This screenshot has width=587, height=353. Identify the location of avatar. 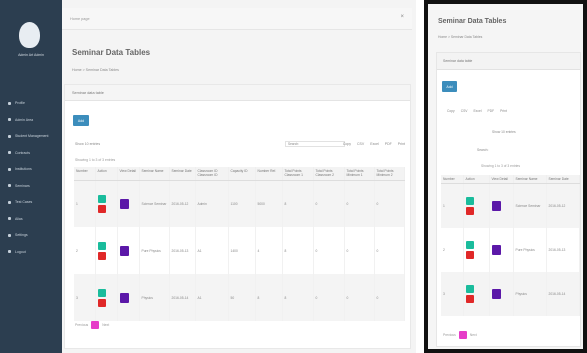
(29, 35).